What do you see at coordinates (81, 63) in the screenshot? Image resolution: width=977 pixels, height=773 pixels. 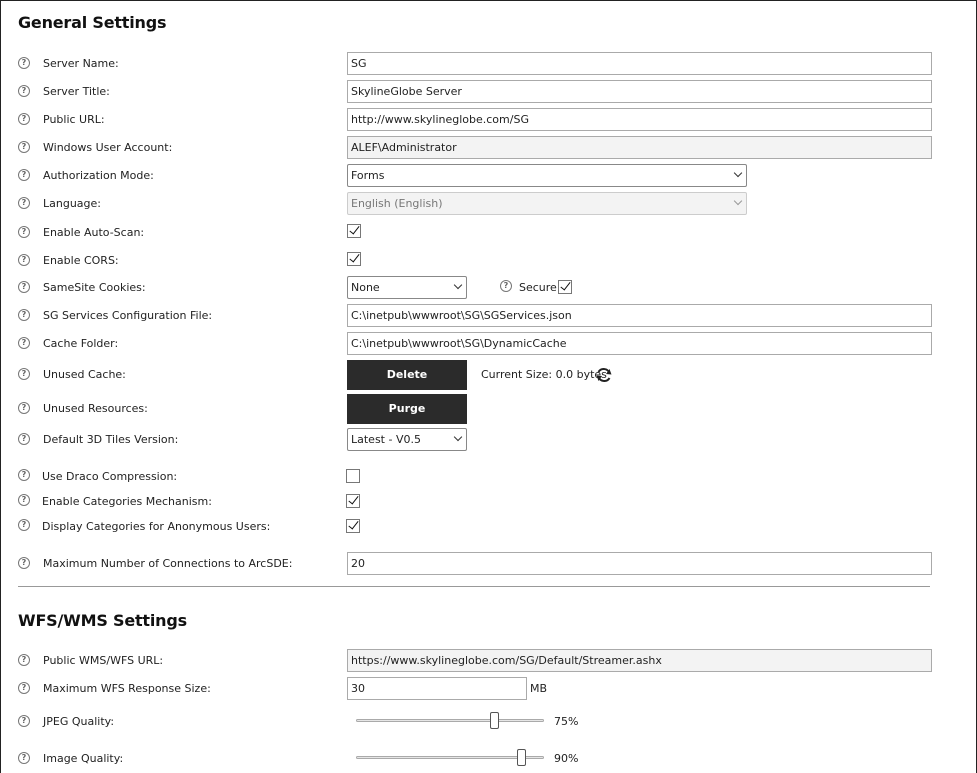 I see `server-name-label: Server Name:` at bounding box center [81, 63].